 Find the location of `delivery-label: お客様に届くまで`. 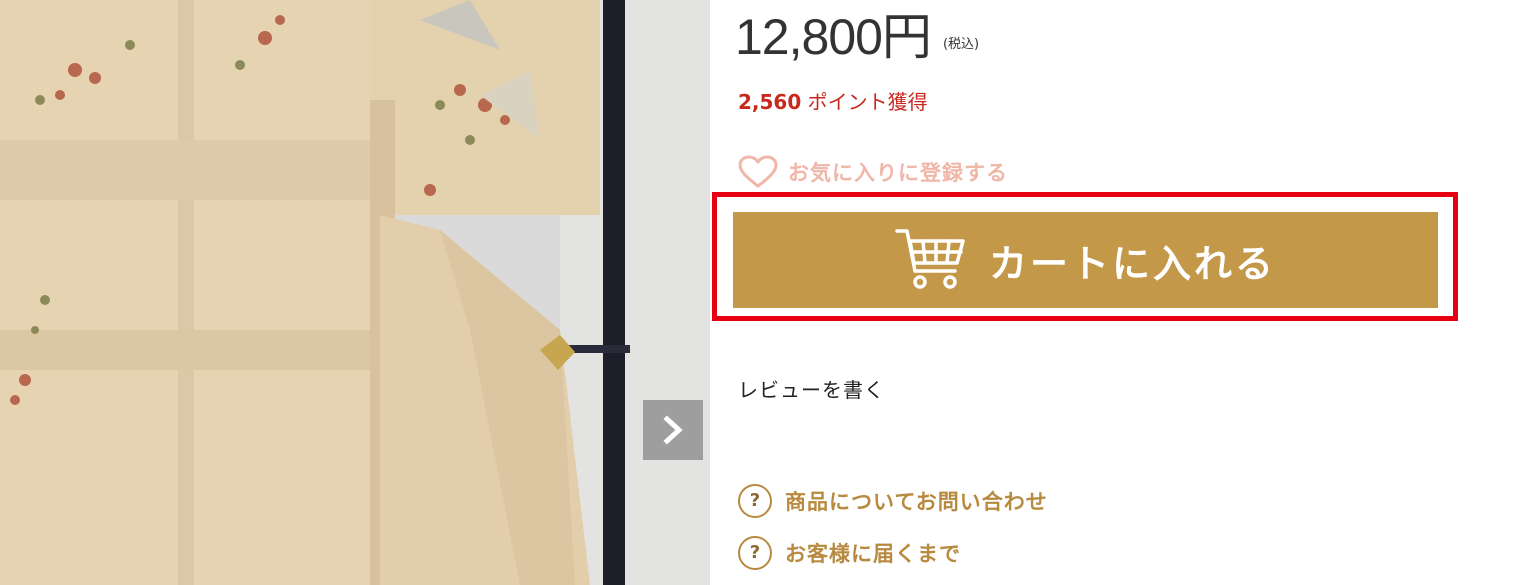

delivery-label: お客様に届くまで is located at coordinates (873, 554).